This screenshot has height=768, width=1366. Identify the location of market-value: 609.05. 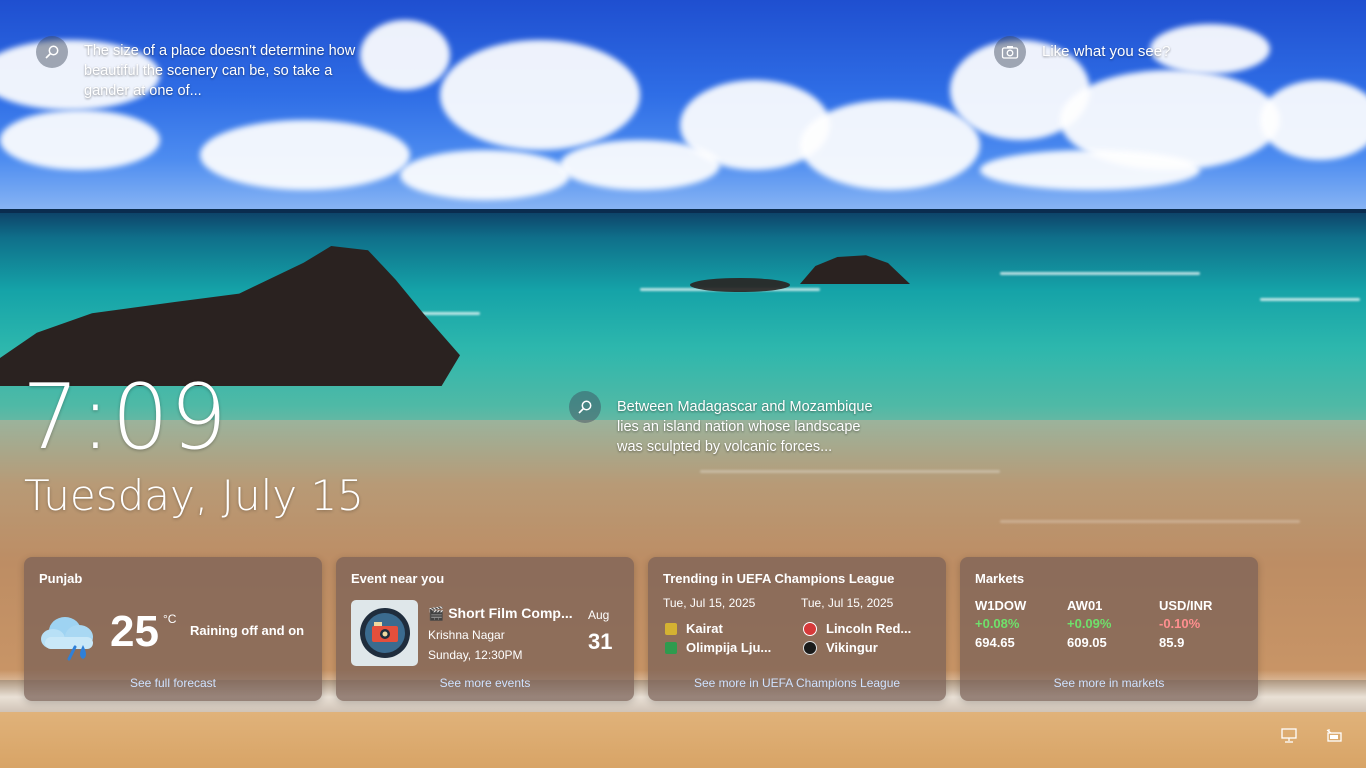
(1087, 642).